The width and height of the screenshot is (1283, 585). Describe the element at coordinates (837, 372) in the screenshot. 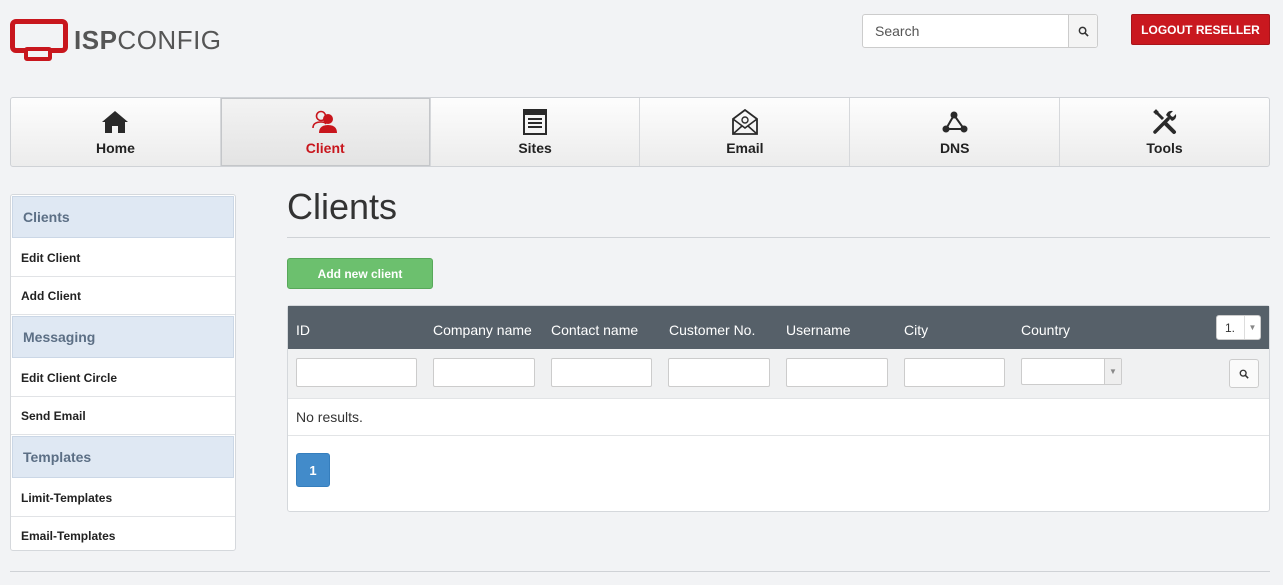

I see `filter-username-input` at that location.